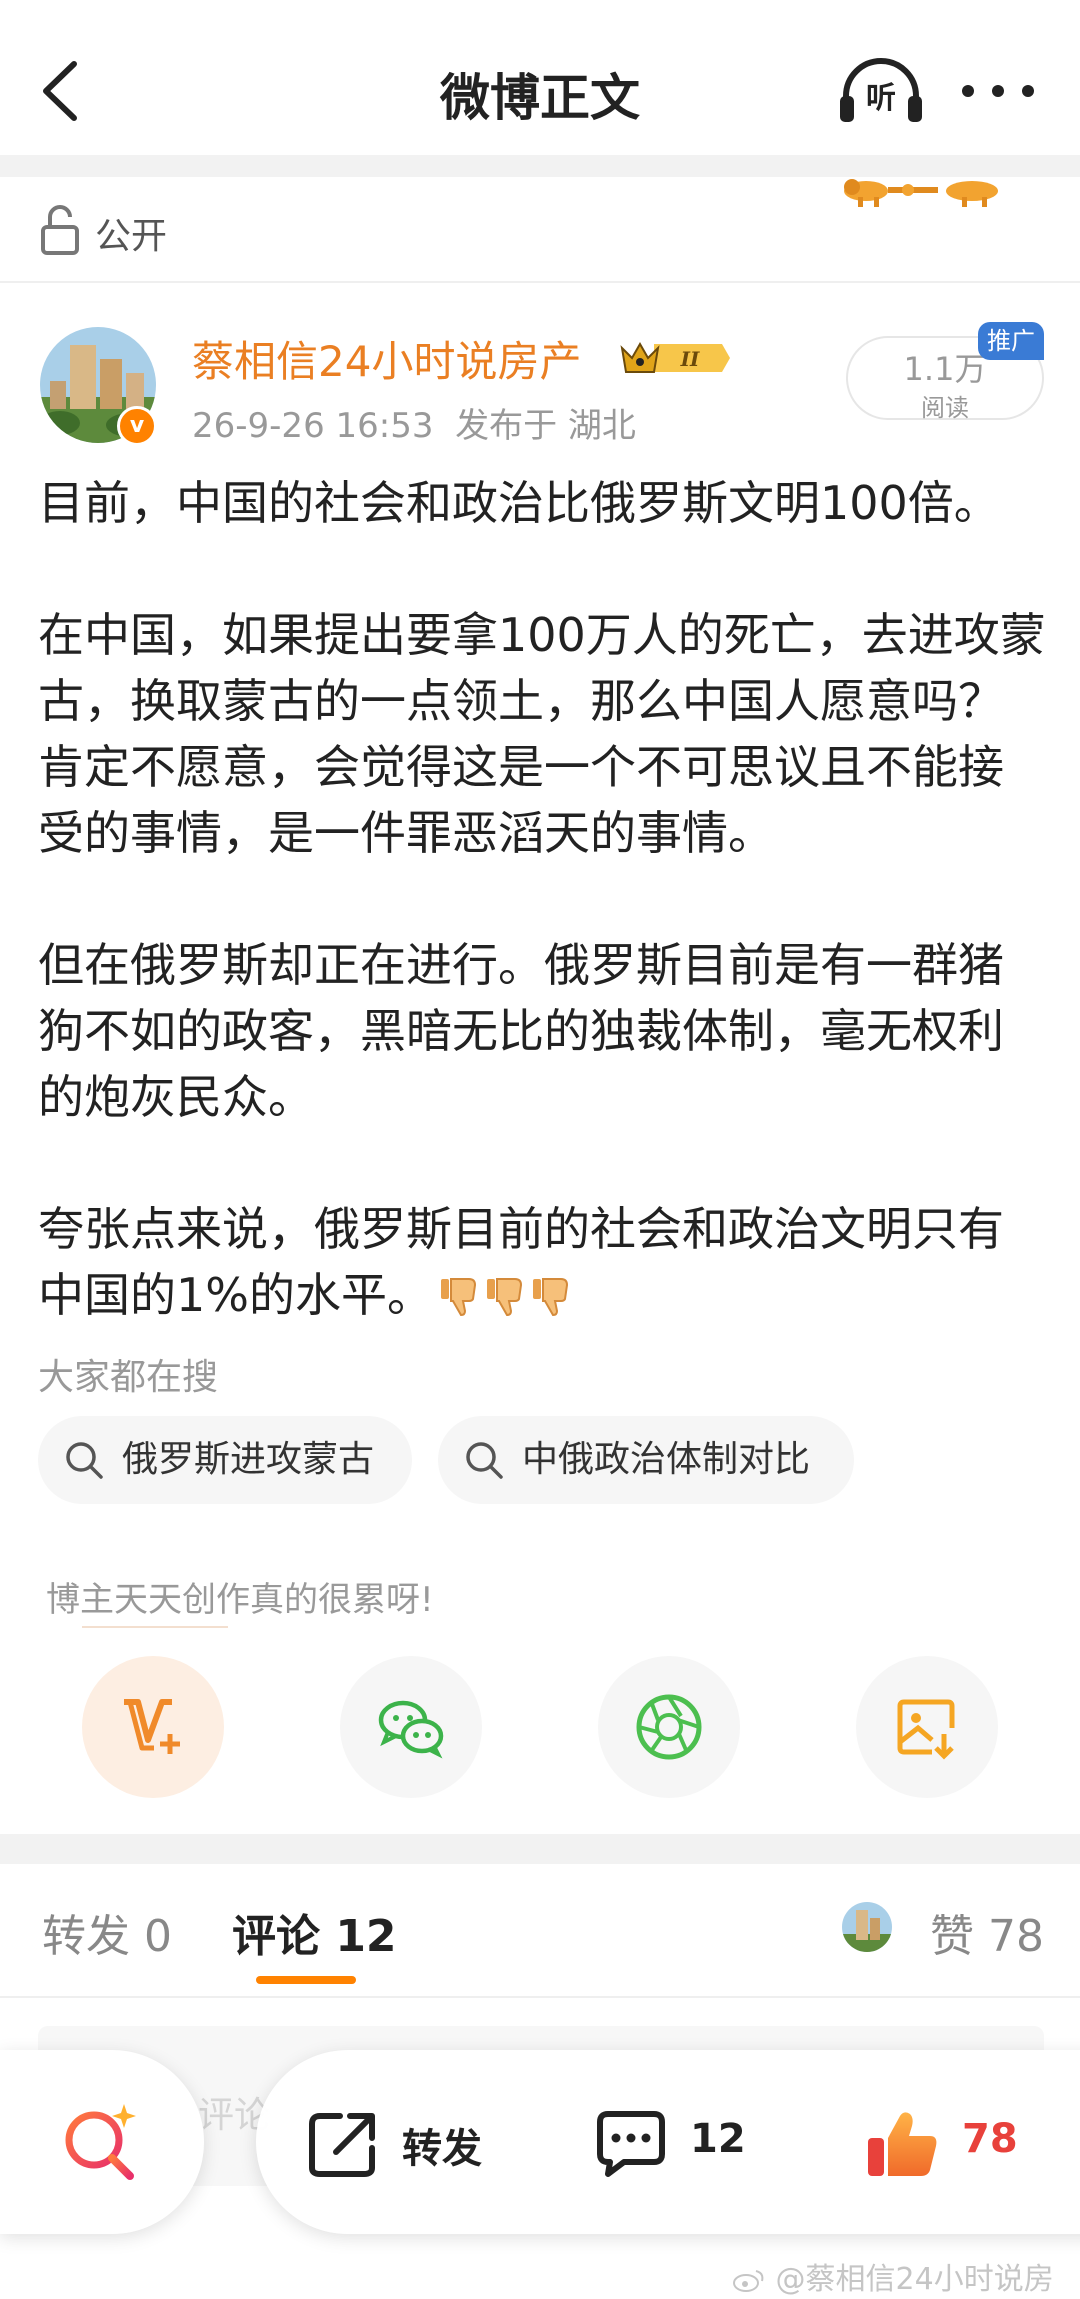 This screenshot has height=2299, width=1080. What do you see at coordinates (902, 2144) in the screenshot?
I see `thumbs-up-icon` at bounding box center [902, 2144].